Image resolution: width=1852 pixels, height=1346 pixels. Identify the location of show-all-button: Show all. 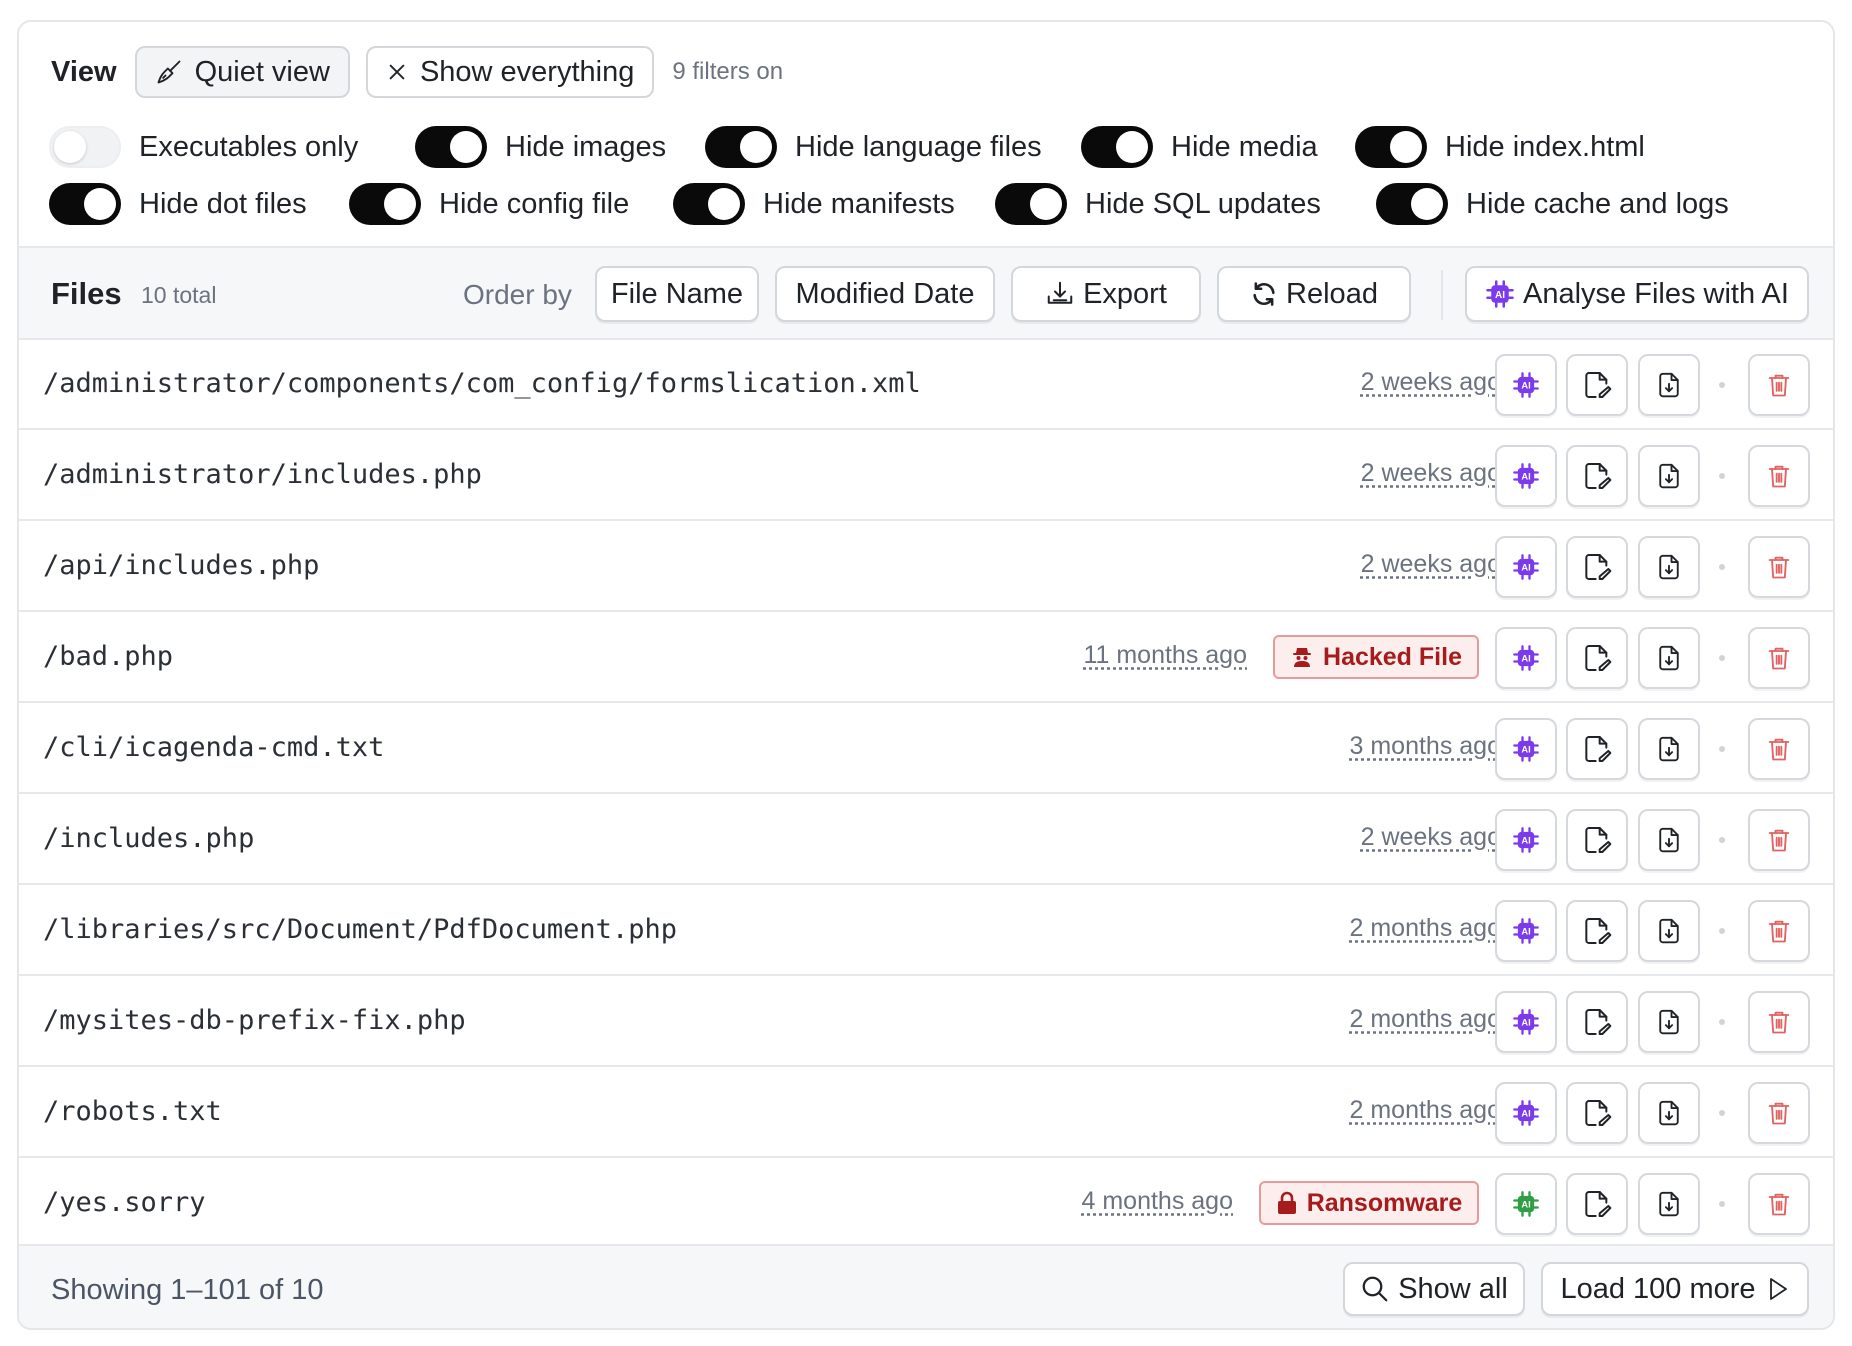
(1434, 1289).